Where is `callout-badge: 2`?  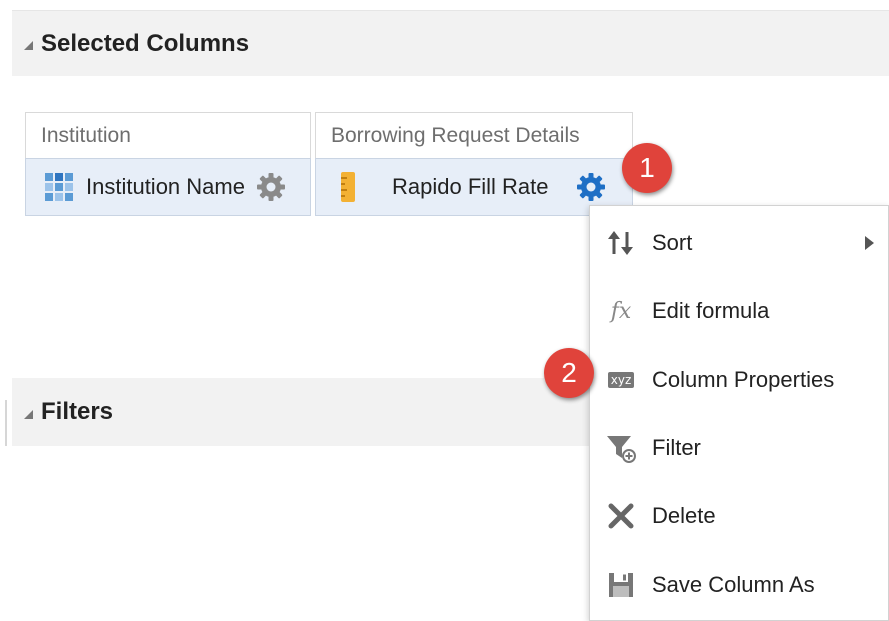 callout-badge: 2 is located at coordinates (569, 373).